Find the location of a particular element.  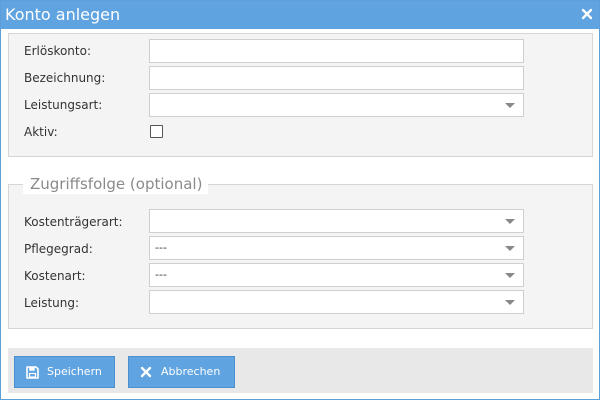

erloeskonto-input is located at coordinates (336, 51).